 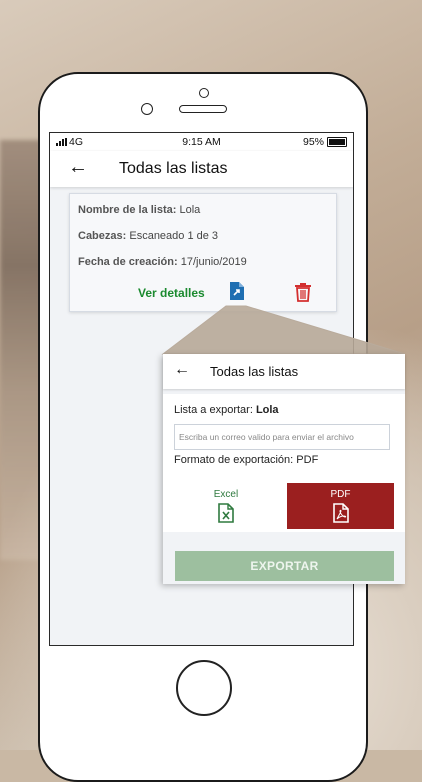 I want to click on excel-file-icon, so click(x=226, y=513).